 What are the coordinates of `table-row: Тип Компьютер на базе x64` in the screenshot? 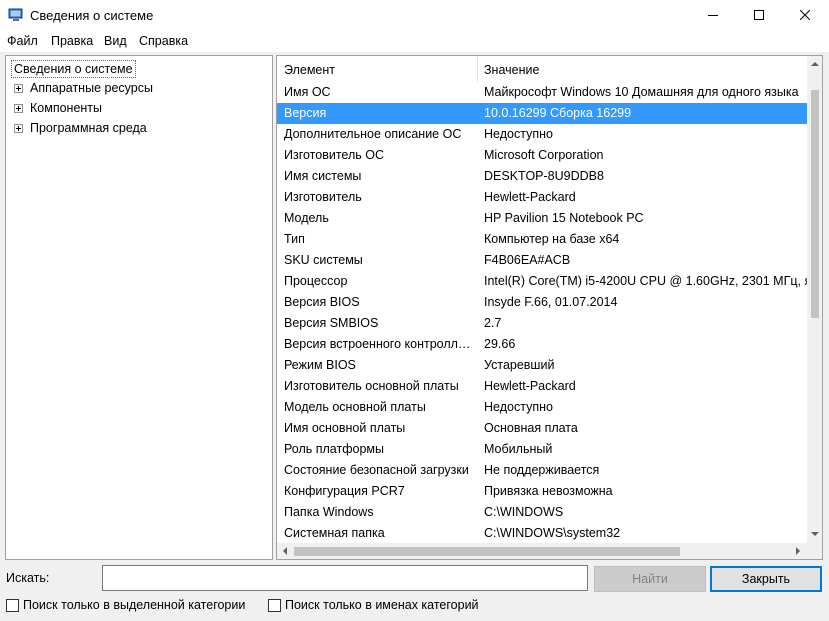 It's located at (542, 239).